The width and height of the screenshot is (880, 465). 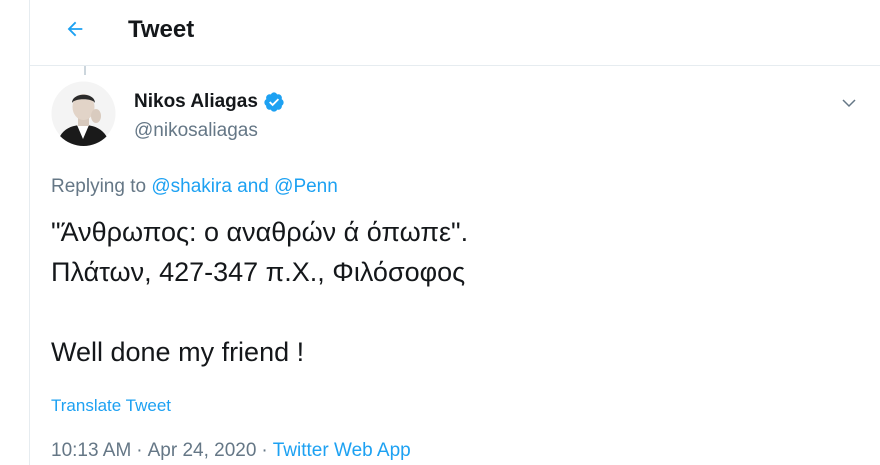 I want to click on back-button, so click(x=75, y=29).